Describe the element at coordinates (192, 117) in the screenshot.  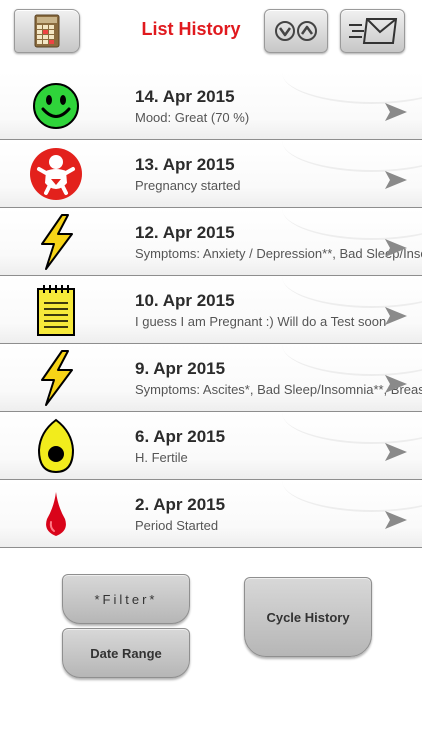
I see `entry-detail: Mood: Great (70 %)` at that location.